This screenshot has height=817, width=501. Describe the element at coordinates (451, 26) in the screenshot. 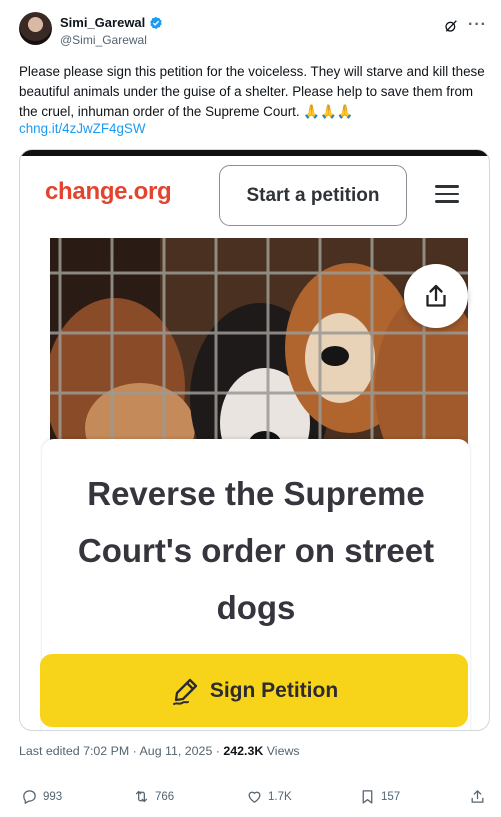

I see `grok-icon` at that location.